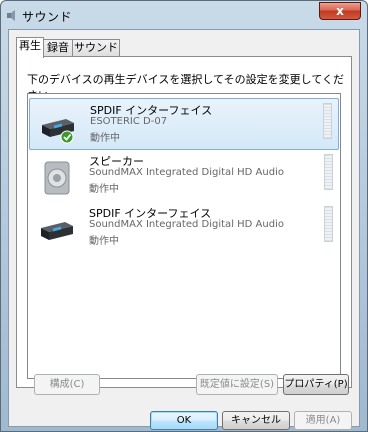 The width and height of the screenshot is (368, 432). Describe the element at coordinates (256, 420) in the screenshot. I see `cancel-button: キャンセル` at that location.